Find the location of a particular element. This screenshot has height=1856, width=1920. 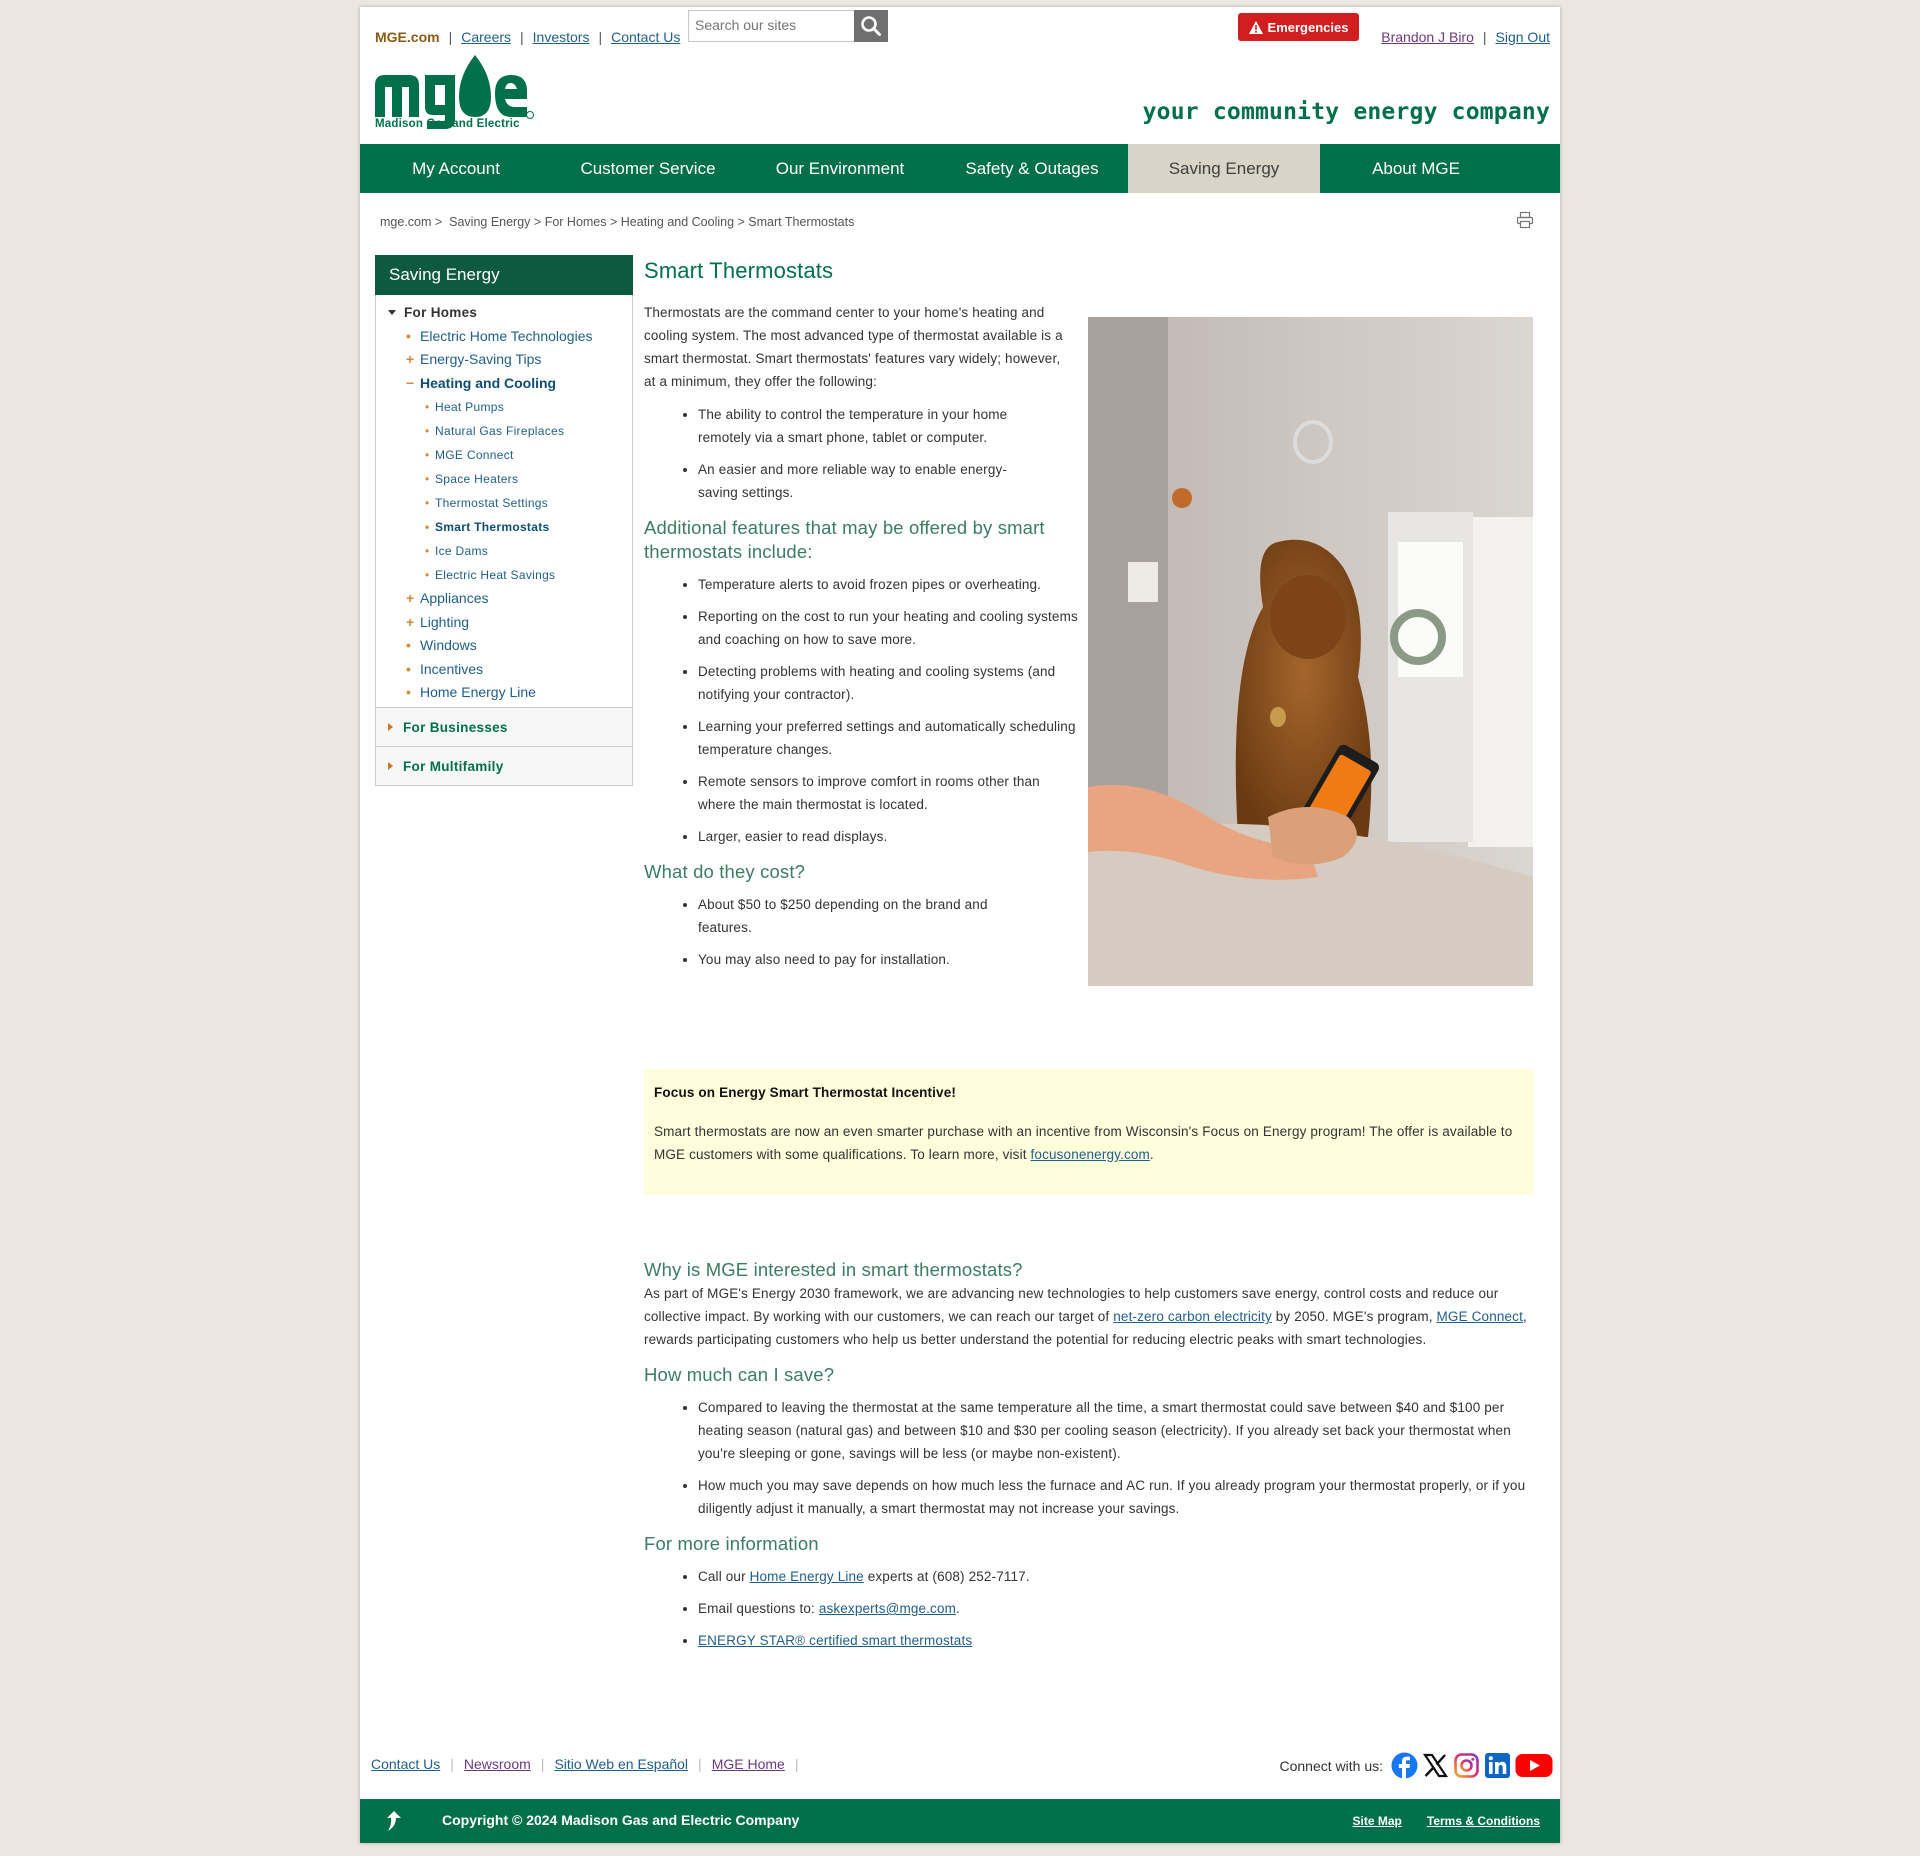

search-icon is located at coordinates (871, 26).